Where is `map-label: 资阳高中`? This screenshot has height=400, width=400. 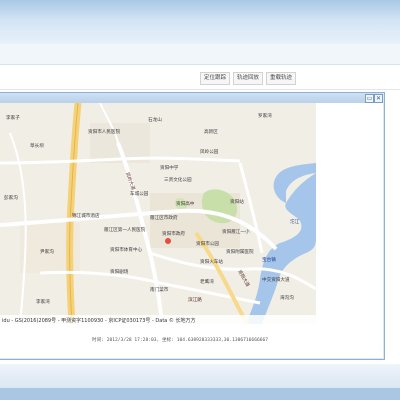 map-label: 资阳高中 is located at coordinates (185, 203).